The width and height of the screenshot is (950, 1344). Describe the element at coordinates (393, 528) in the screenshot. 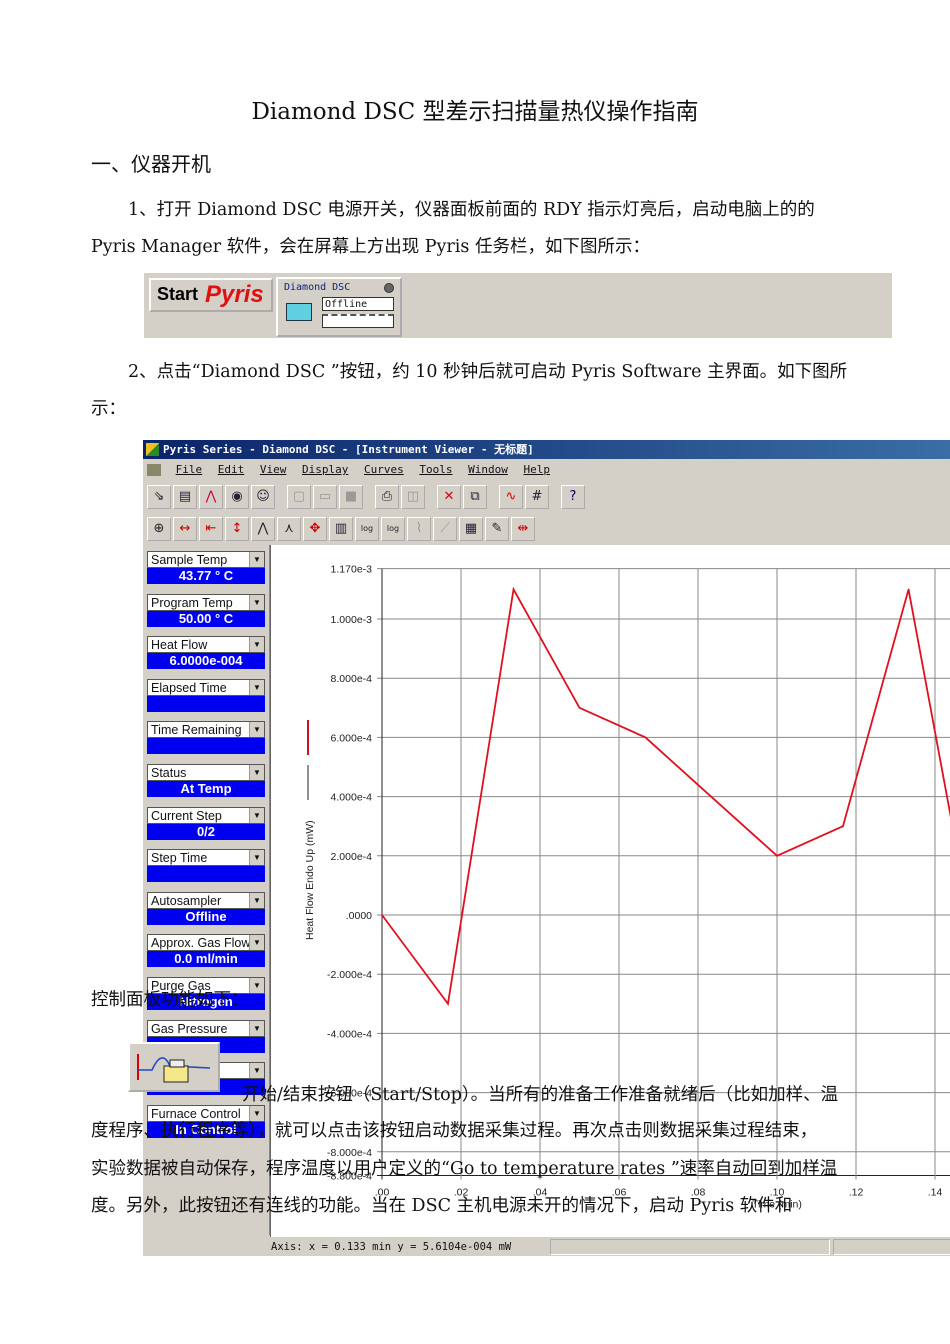

I see `log-y-icon: log` at that location.